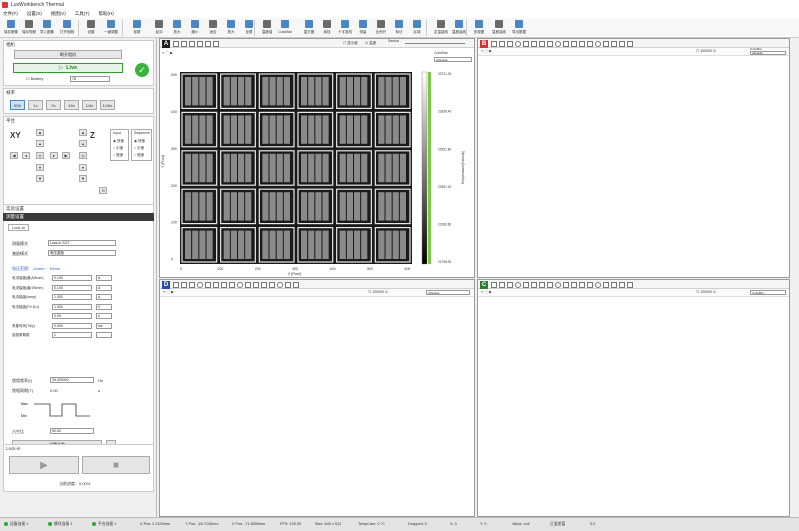 The image size is (799, 531). What do you see at coordinates (83, 167) in the screenshot?
I see `z-down-button: ▾` at bounding box center [83, 167].